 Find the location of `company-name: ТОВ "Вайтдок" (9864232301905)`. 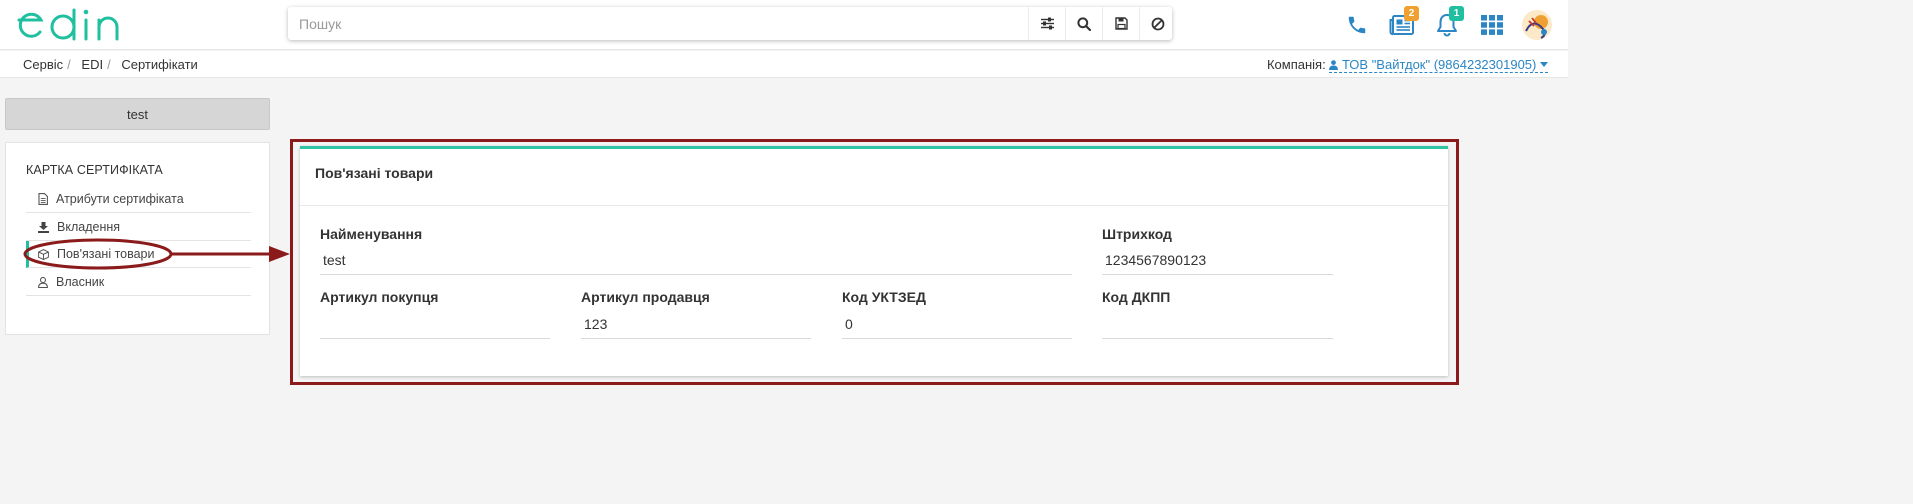

company-name: ТОВ "Вайтдок" (9864232301905) is located at coordinates (1439, 64).